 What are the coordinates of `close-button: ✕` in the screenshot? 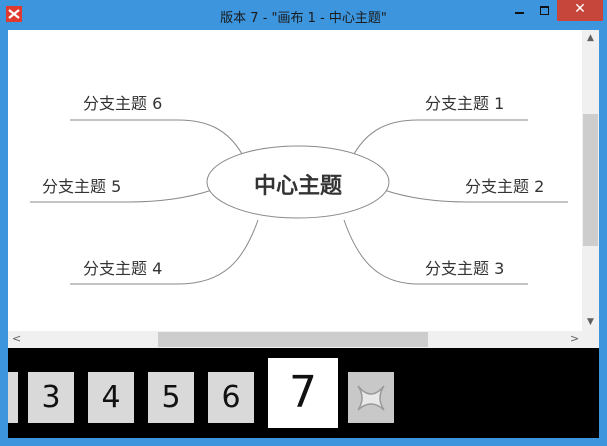 It's located at (580, 10).